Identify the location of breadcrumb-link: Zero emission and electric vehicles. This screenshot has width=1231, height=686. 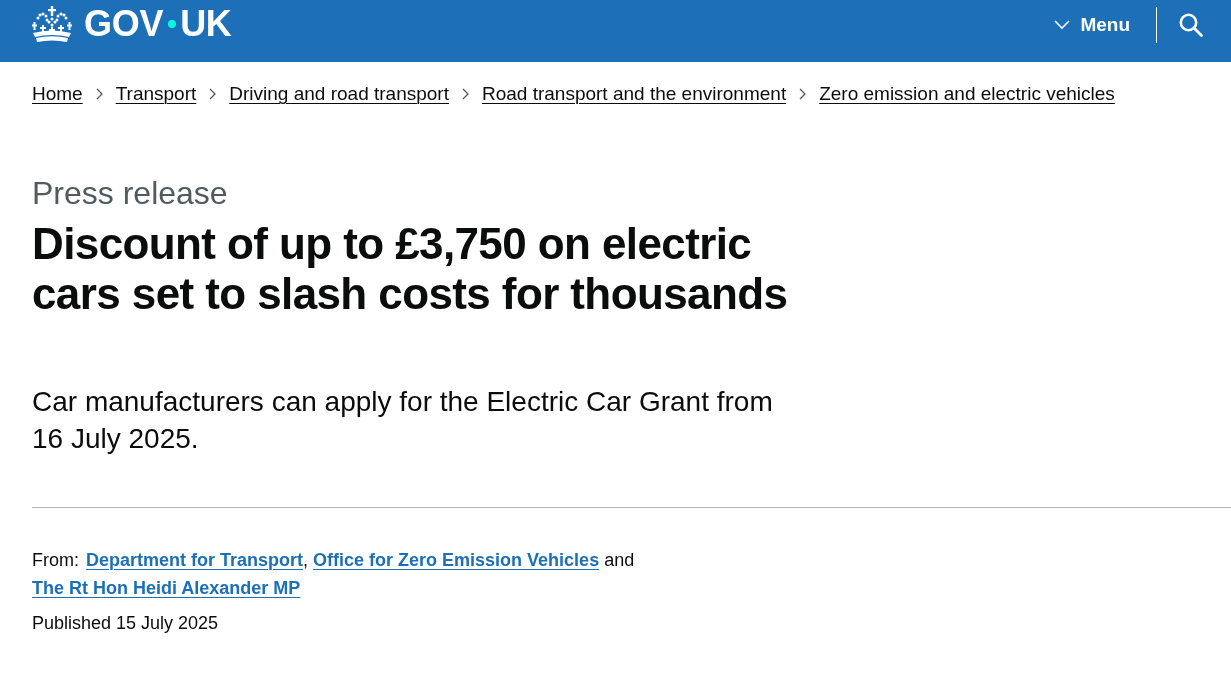
(967, 94).